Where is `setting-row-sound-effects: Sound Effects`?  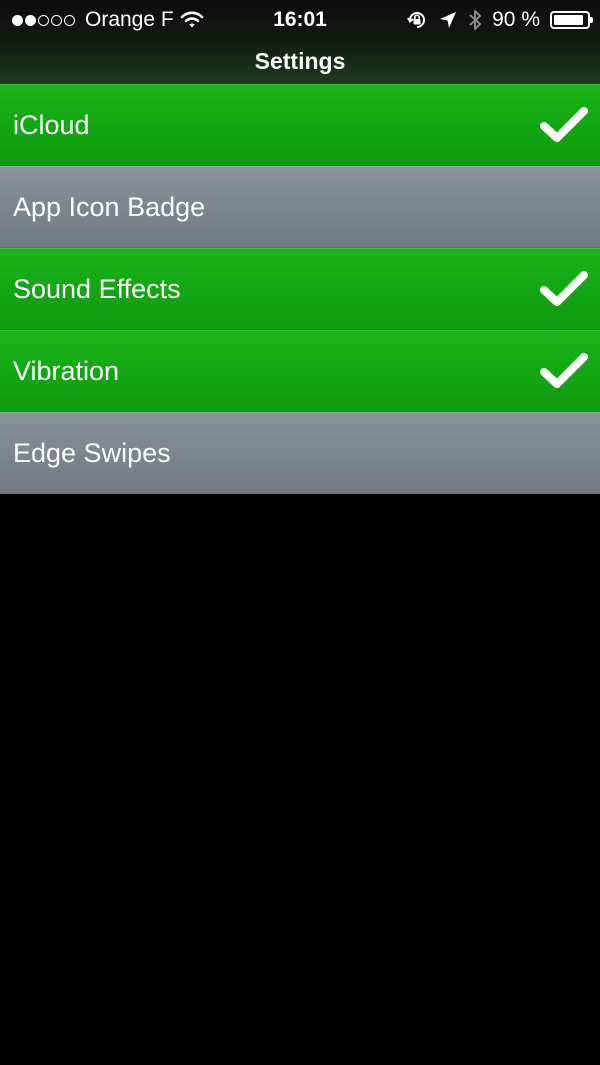
setting-row-sound-effects: Sound Effects is located at coordinates (300, 289).